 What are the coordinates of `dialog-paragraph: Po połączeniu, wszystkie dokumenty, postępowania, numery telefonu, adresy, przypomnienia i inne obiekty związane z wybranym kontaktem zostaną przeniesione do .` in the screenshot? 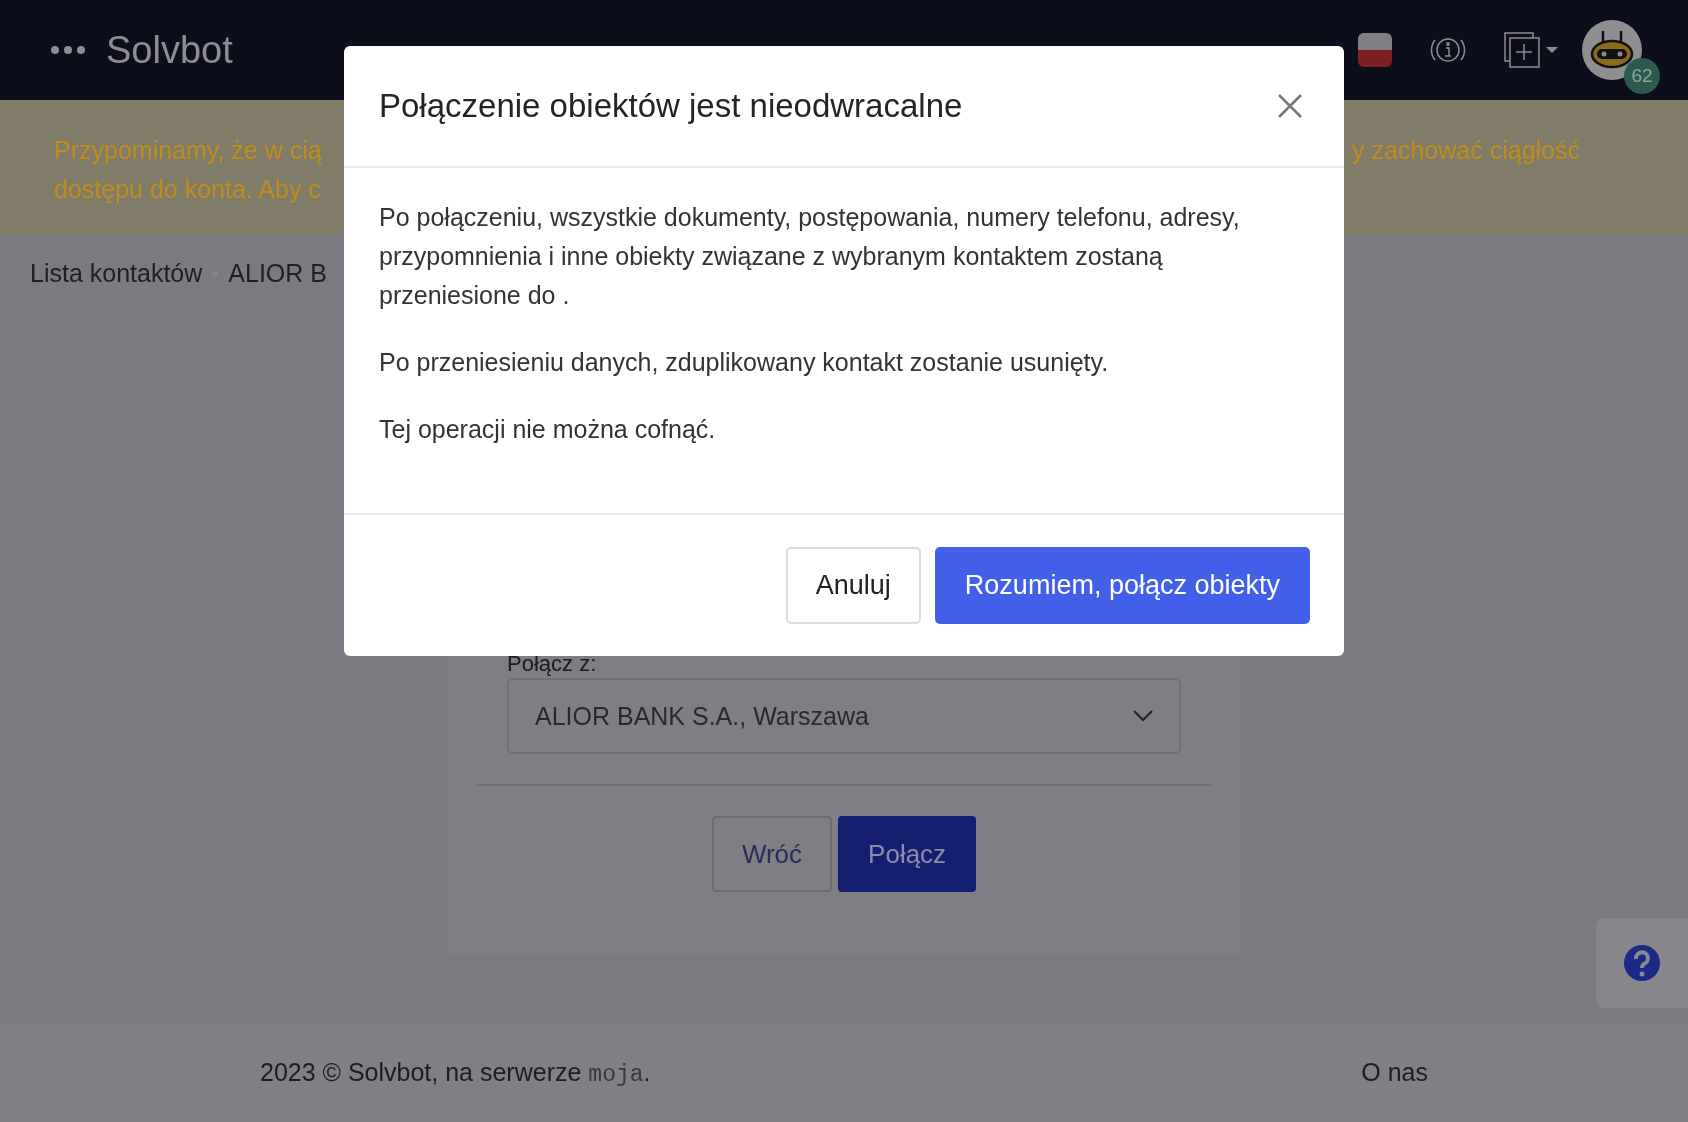 It's located at (810, 256).